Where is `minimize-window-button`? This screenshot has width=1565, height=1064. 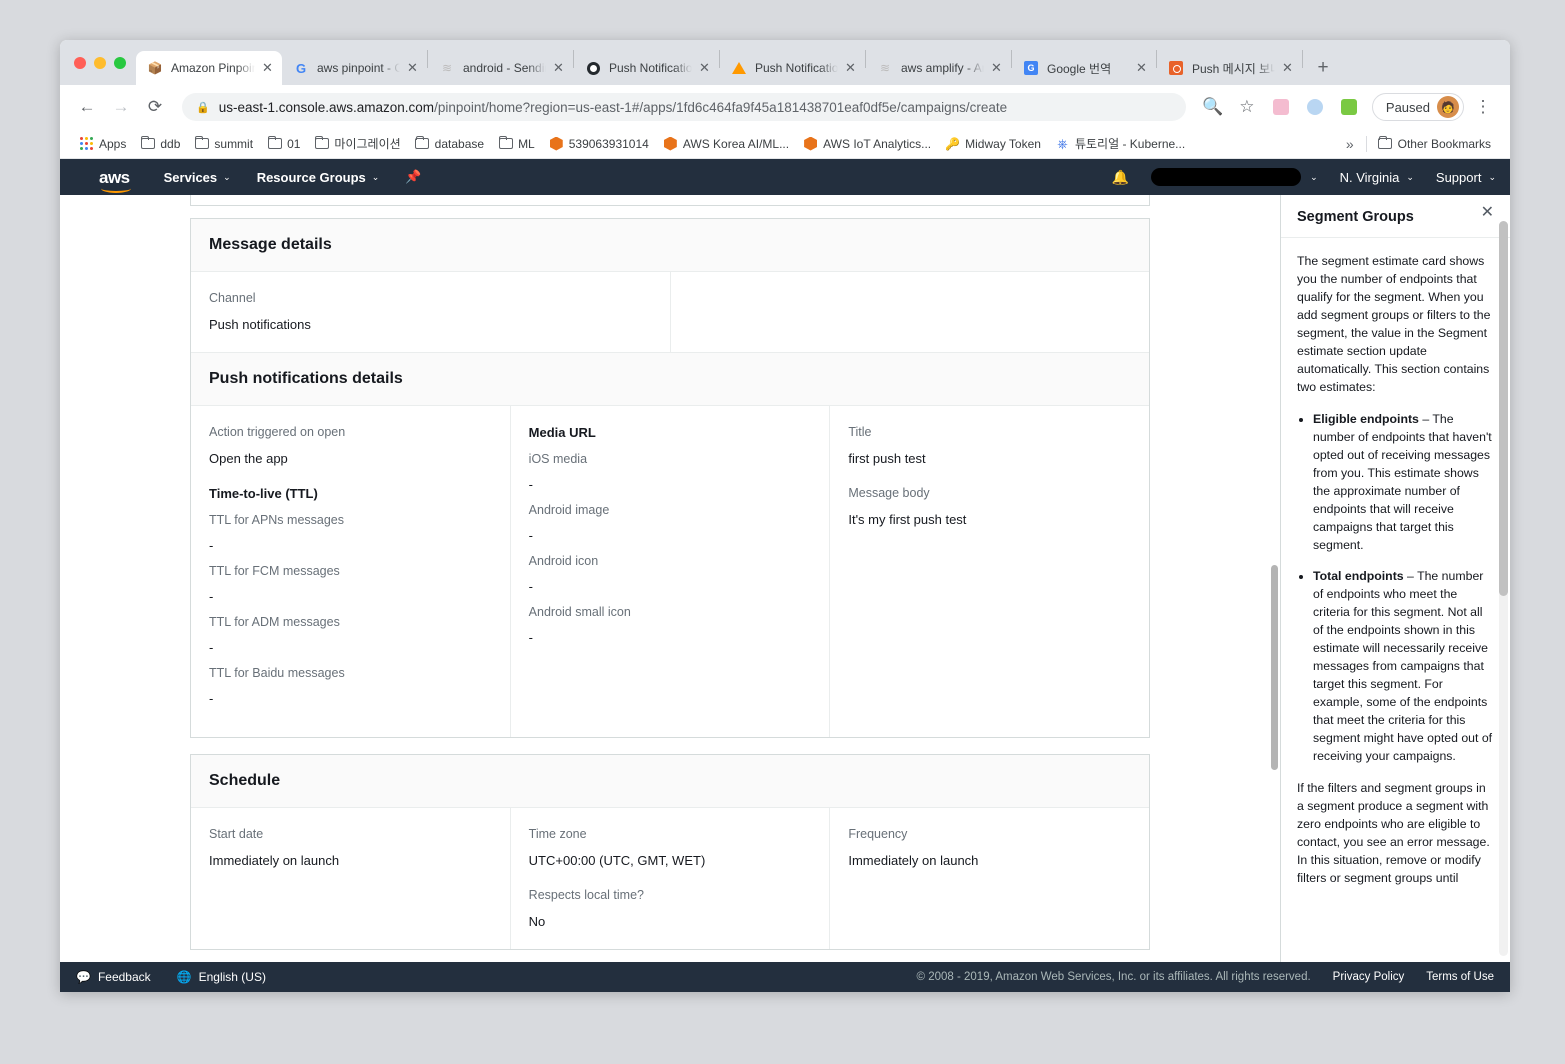
minimize-window-button is located at coordinates (100, 62).